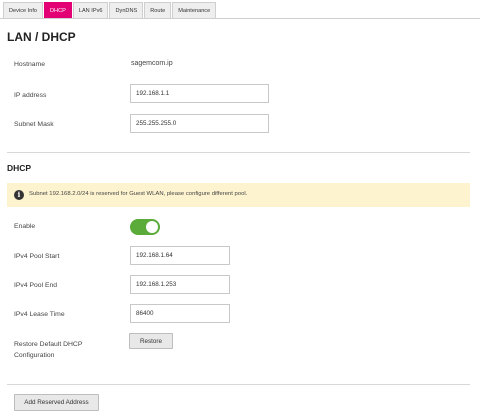 This screenshot has height=412, width=480. Describe the element at coordinates (25, 226) in the screenshot. I see `enable-label: Enable` at that location.